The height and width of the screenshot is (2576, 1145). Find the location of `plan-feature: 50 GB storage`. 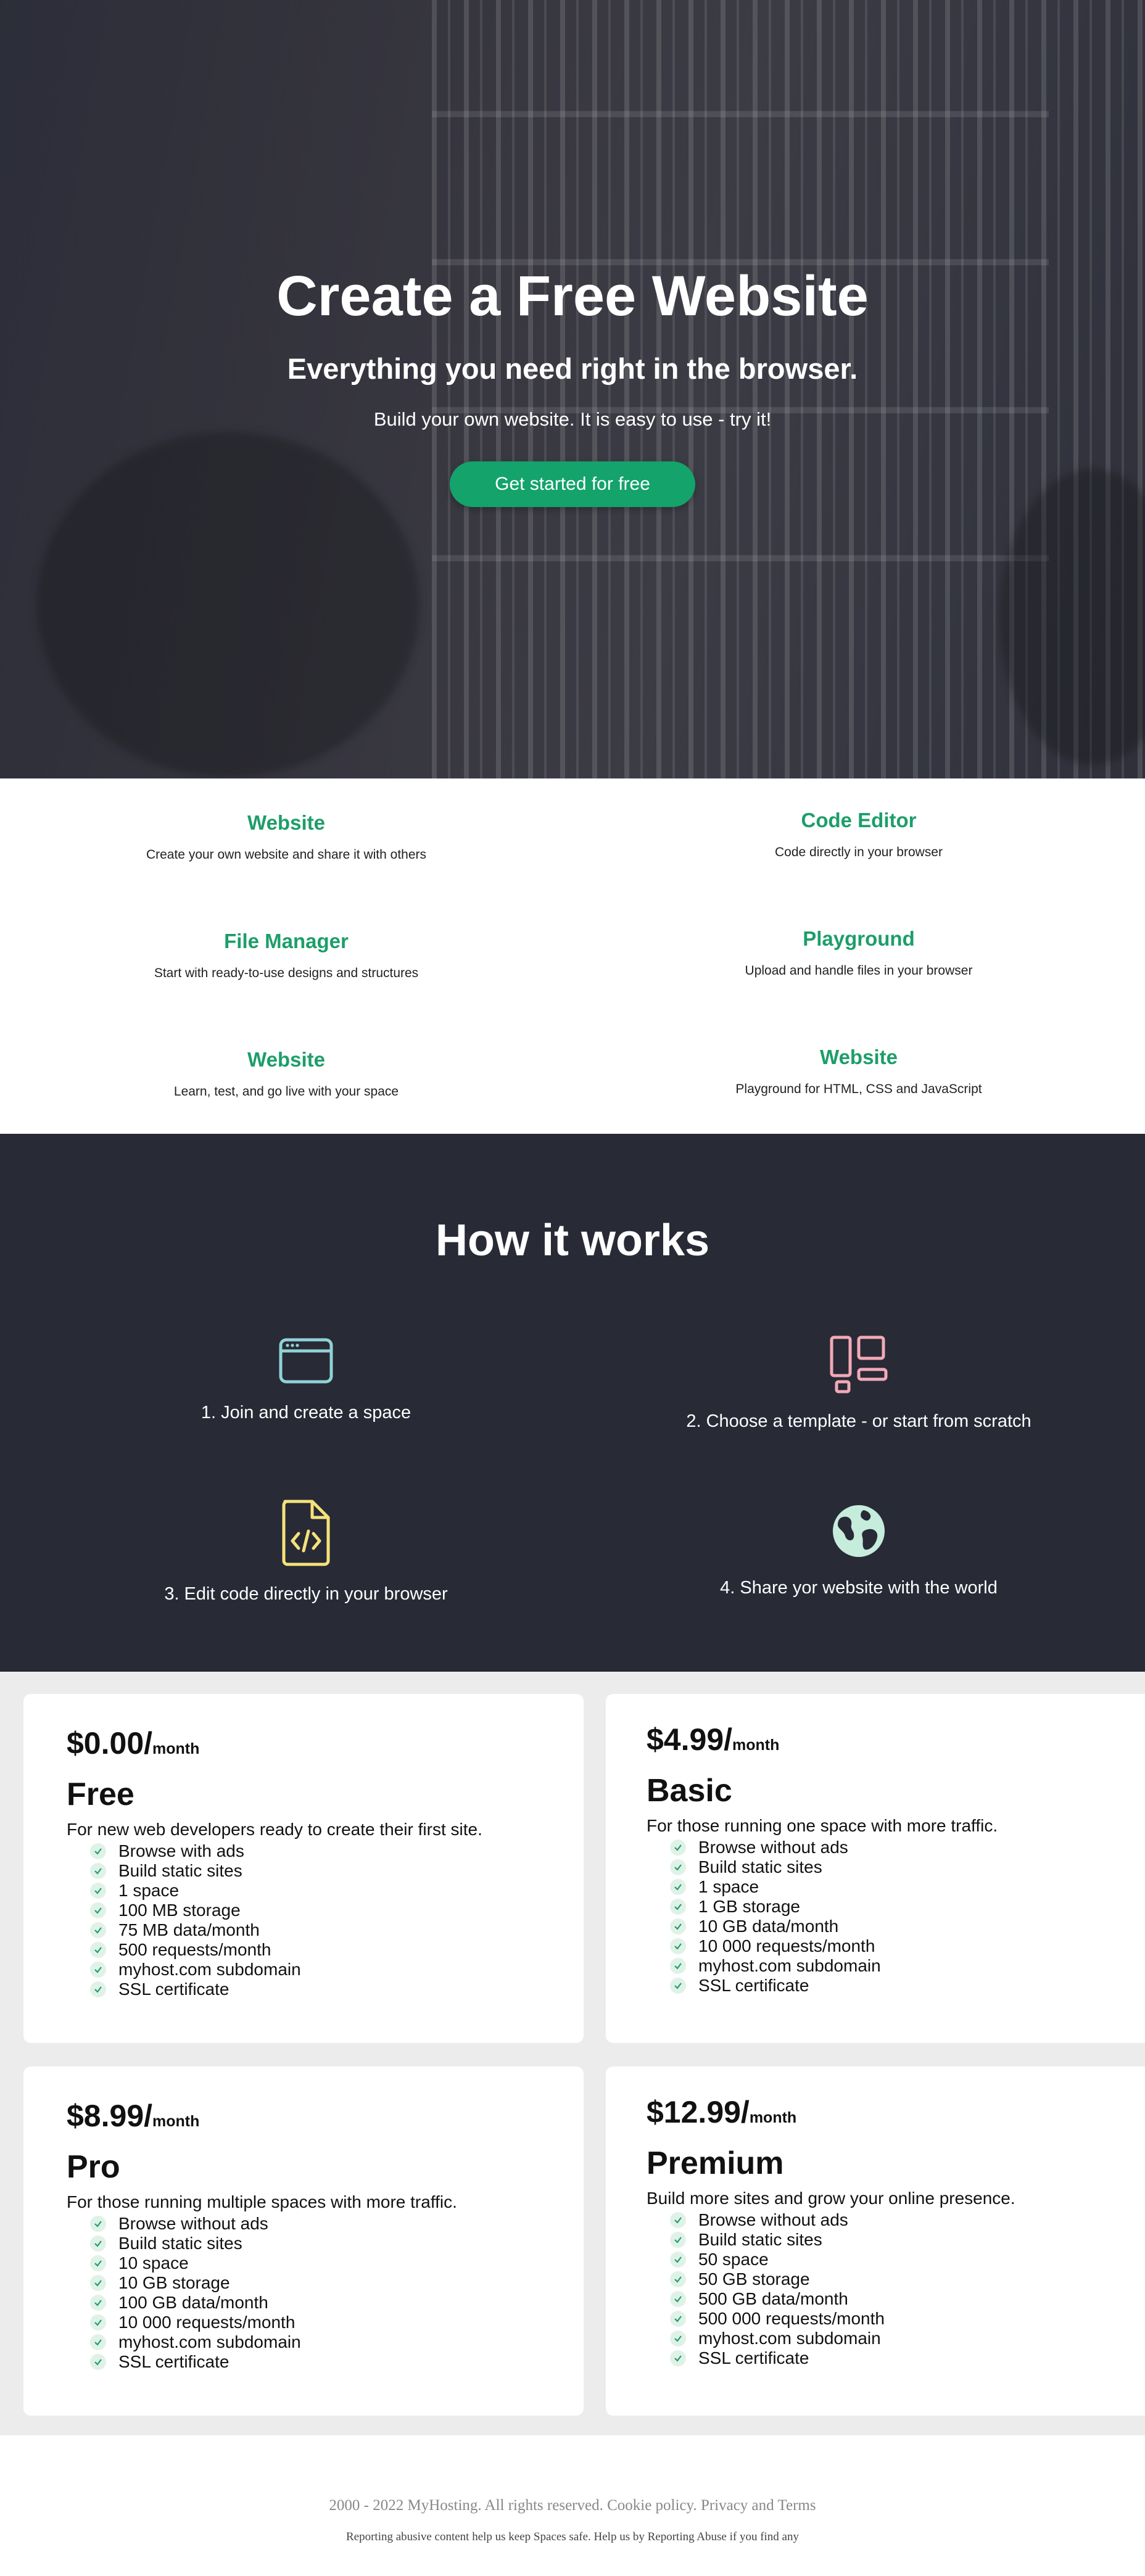

plan-feature: 50 GB storage is located at coordinates (907, 2279).